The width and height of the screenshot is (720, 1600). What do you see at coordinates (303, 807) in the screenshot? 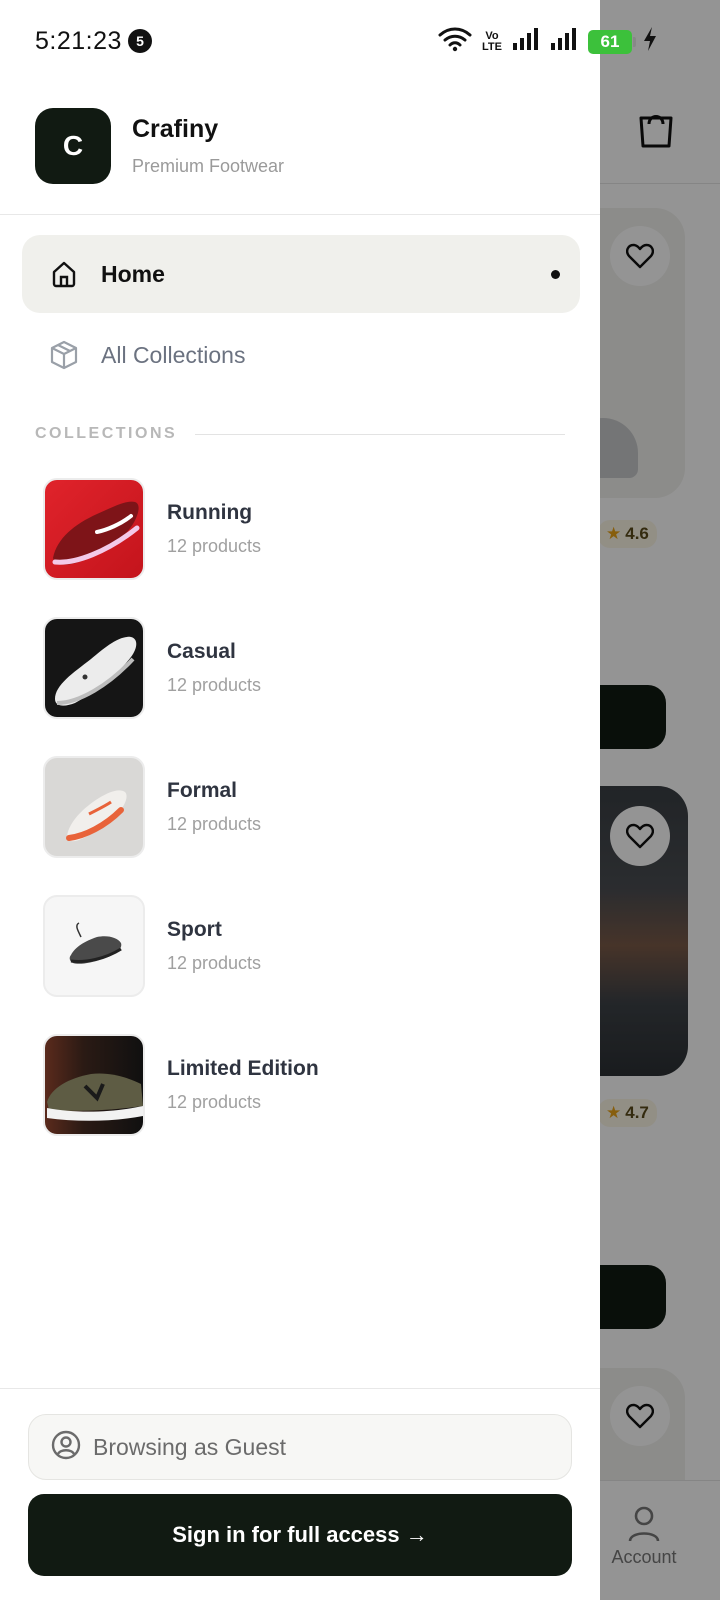
I see `collection-item-formal: Formal 12 products` at bounding box center [303, 807].